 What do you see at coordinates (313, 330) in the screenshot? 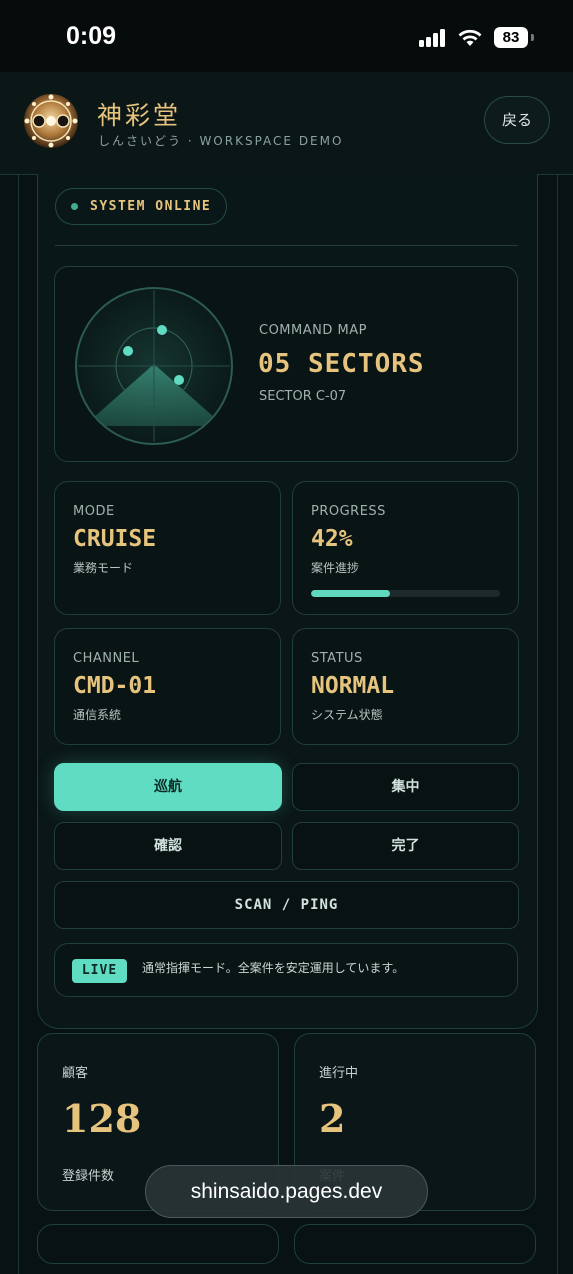
I see `command-map-label: COMMAND MAP` at bounding box center [313, 330].